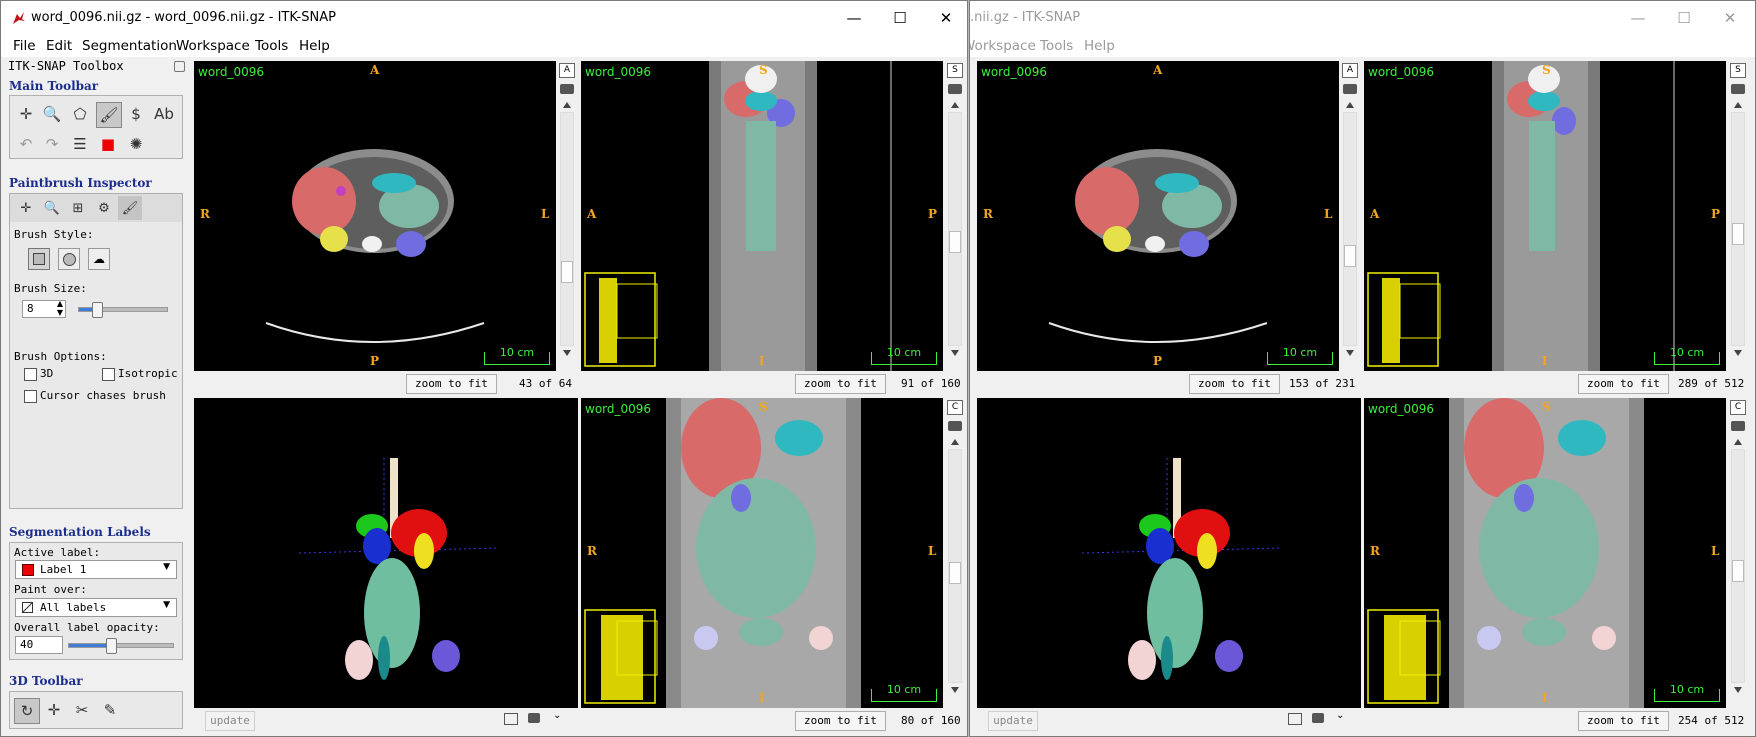  I want to click on grid-mode-icon: ⊞, so click(78, 208).